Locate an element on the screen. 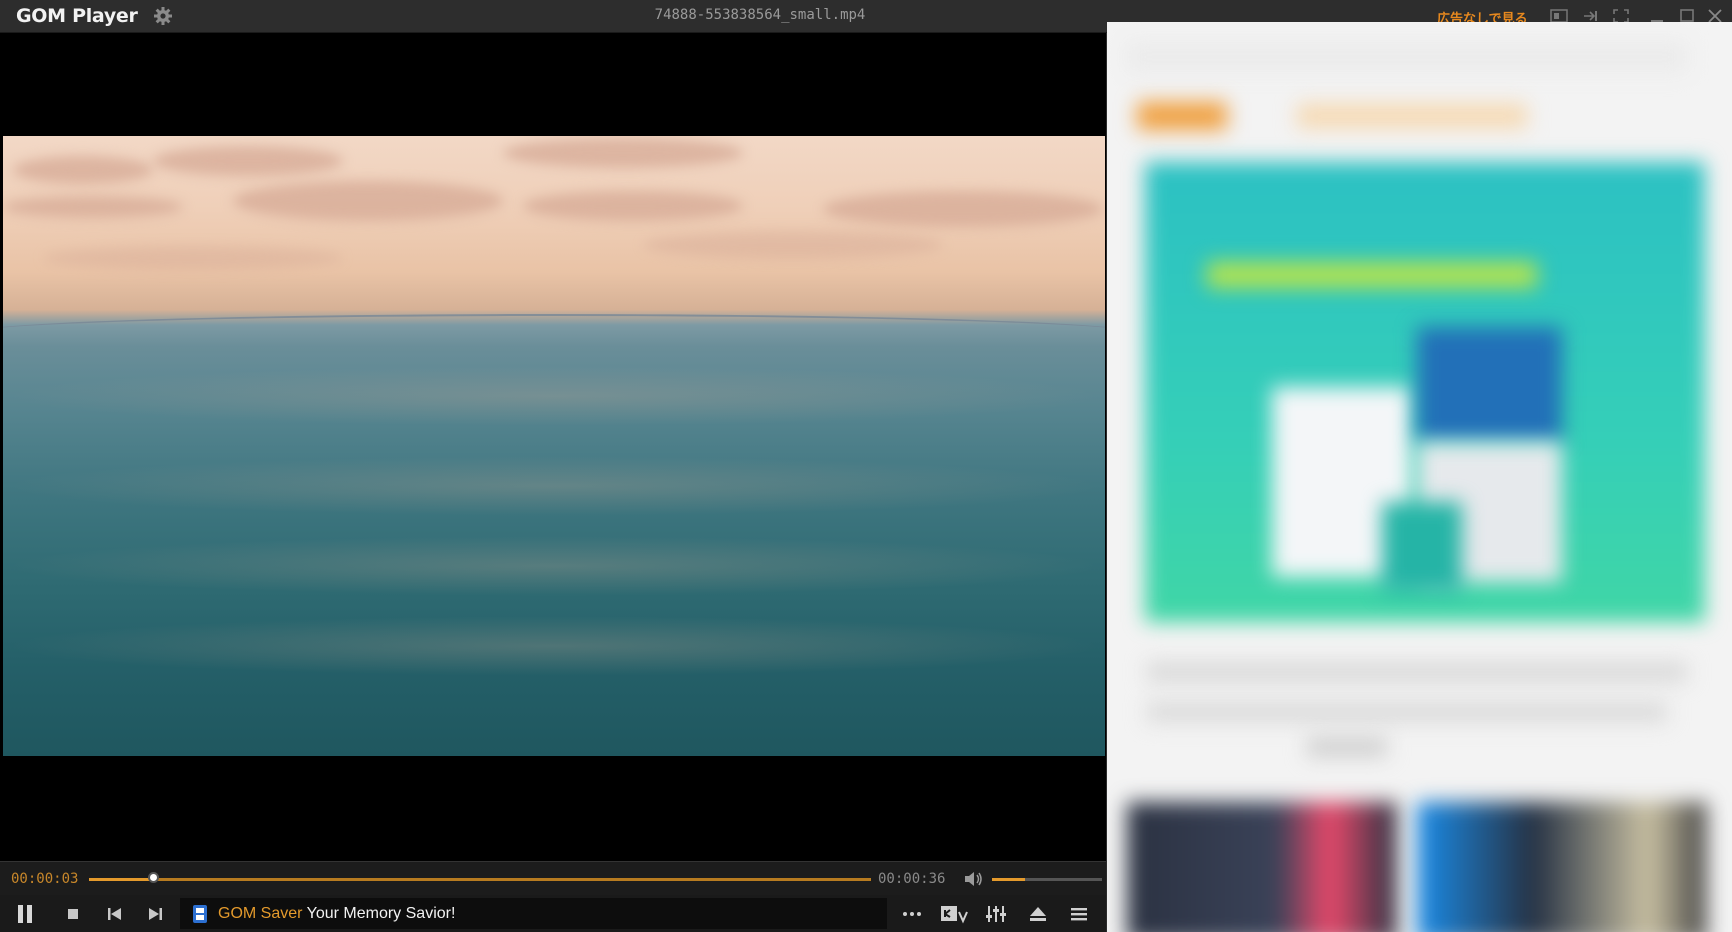 This screenshot has height=932, width=1732. stop-icon is located at coordinates (73, 914).